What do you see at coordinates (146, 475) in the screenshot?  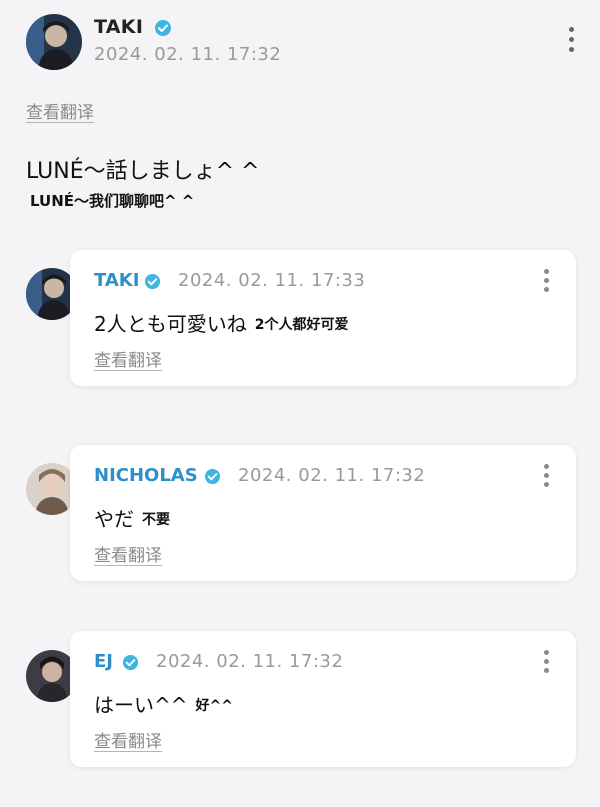 I see `reply-author-name: NICHOLAS` at bounding box center [146, 475].